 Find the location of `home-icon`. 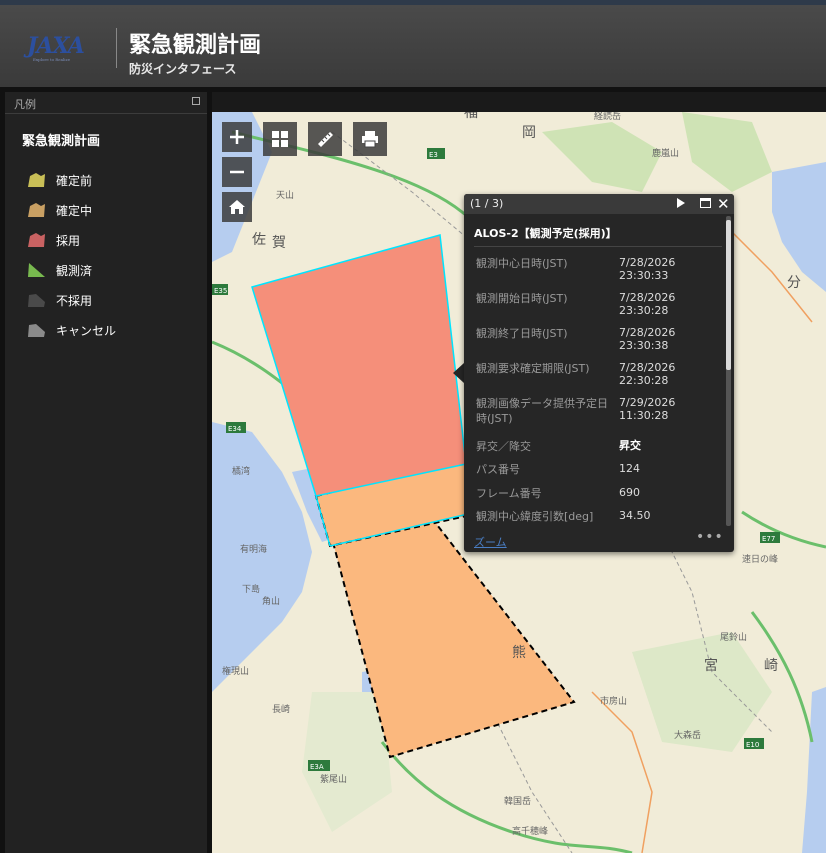

home-icon is located at coordinates (237, 207).